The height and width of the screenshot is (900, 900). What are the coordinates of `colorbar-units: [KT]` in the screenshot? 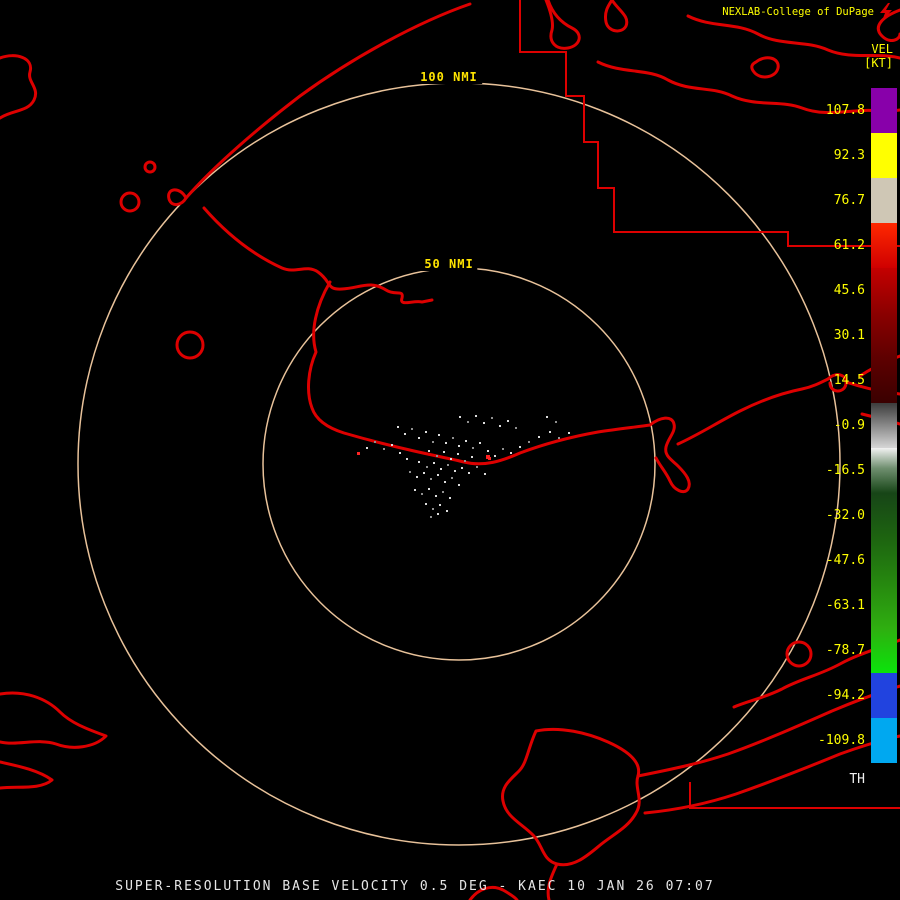 It's located at (878, 63).